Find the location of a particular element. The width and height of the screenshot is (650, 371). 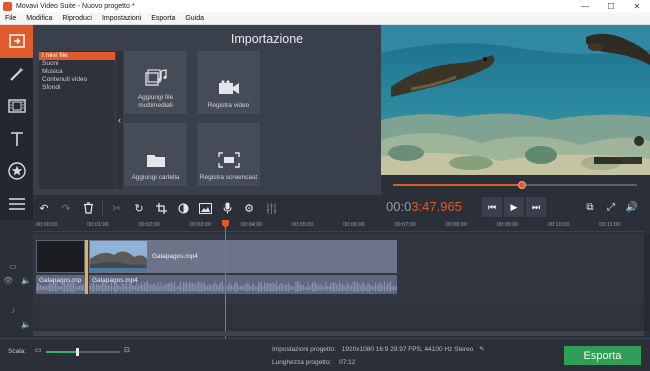

playback-progress-bar is located at coordinates (515, 185).